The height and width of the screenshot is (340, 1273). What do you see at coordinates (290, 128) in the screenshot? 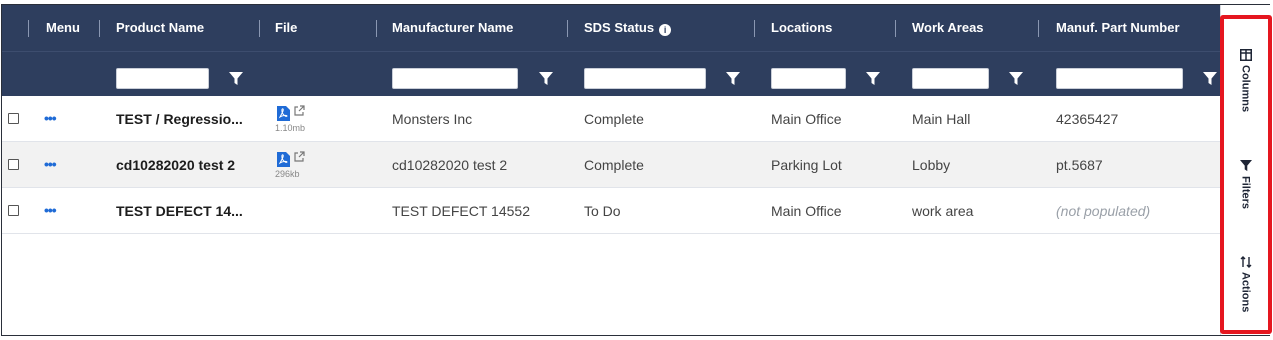
I see `file-size: 1.10mb` at bounding box center [290, 128].